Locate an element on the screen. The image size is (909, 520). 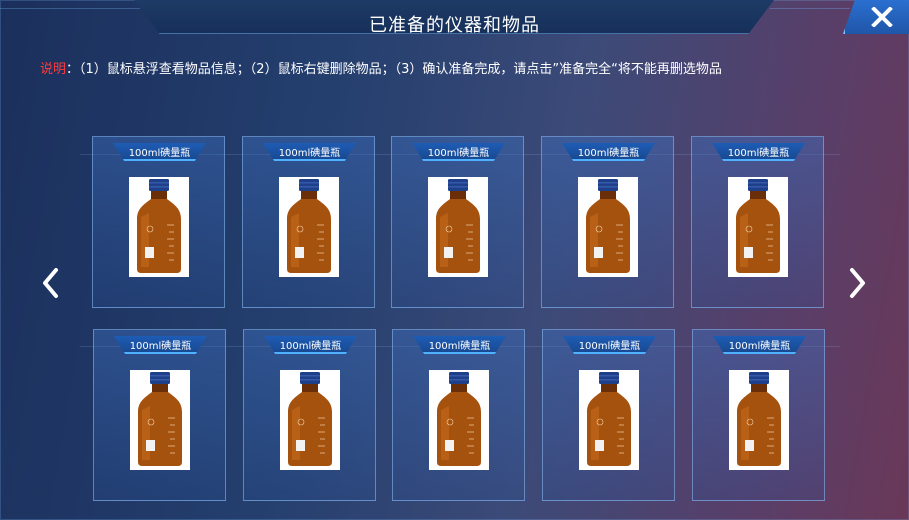
title-bar: 已准备的仪器和物品 is located at coordinates (454, 24).